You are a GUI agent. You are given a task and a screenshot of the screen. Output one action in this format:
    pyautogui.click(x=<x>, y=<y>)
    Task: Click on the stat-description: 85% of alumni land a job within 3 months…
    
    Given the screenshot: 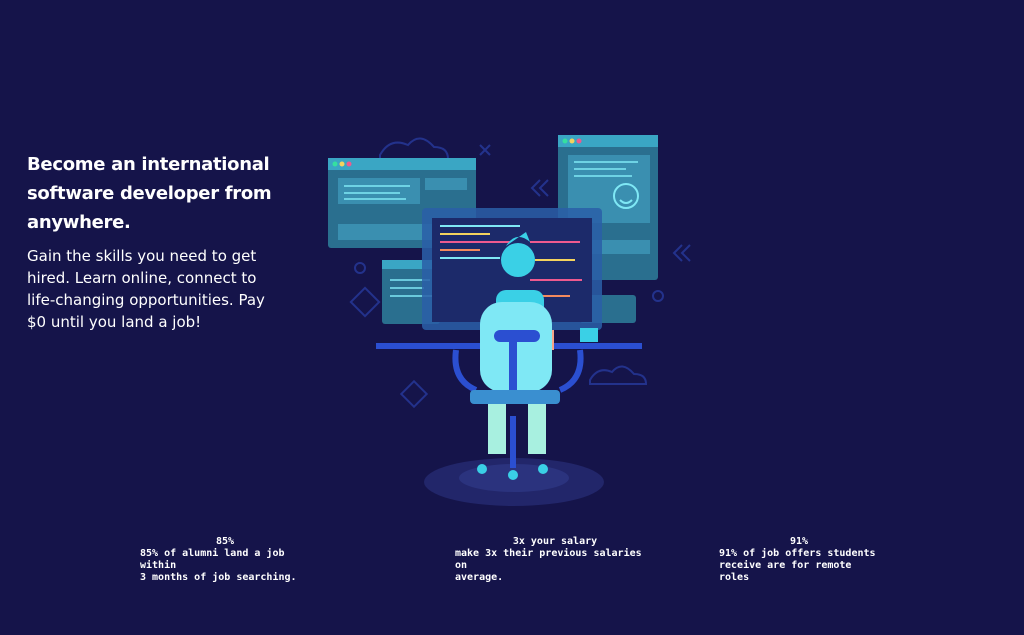 What is the action you would take?
    pyautogui.click(x=218, y=565)
    